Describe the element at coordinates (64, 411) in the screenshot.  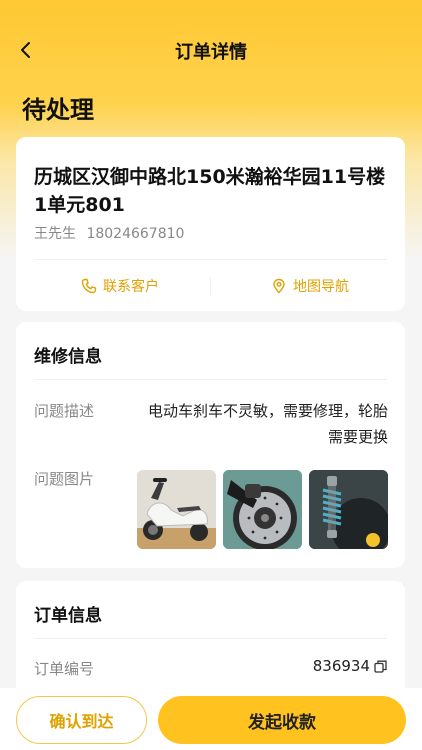
I see `problem-description-label: 问题描述` at that location.